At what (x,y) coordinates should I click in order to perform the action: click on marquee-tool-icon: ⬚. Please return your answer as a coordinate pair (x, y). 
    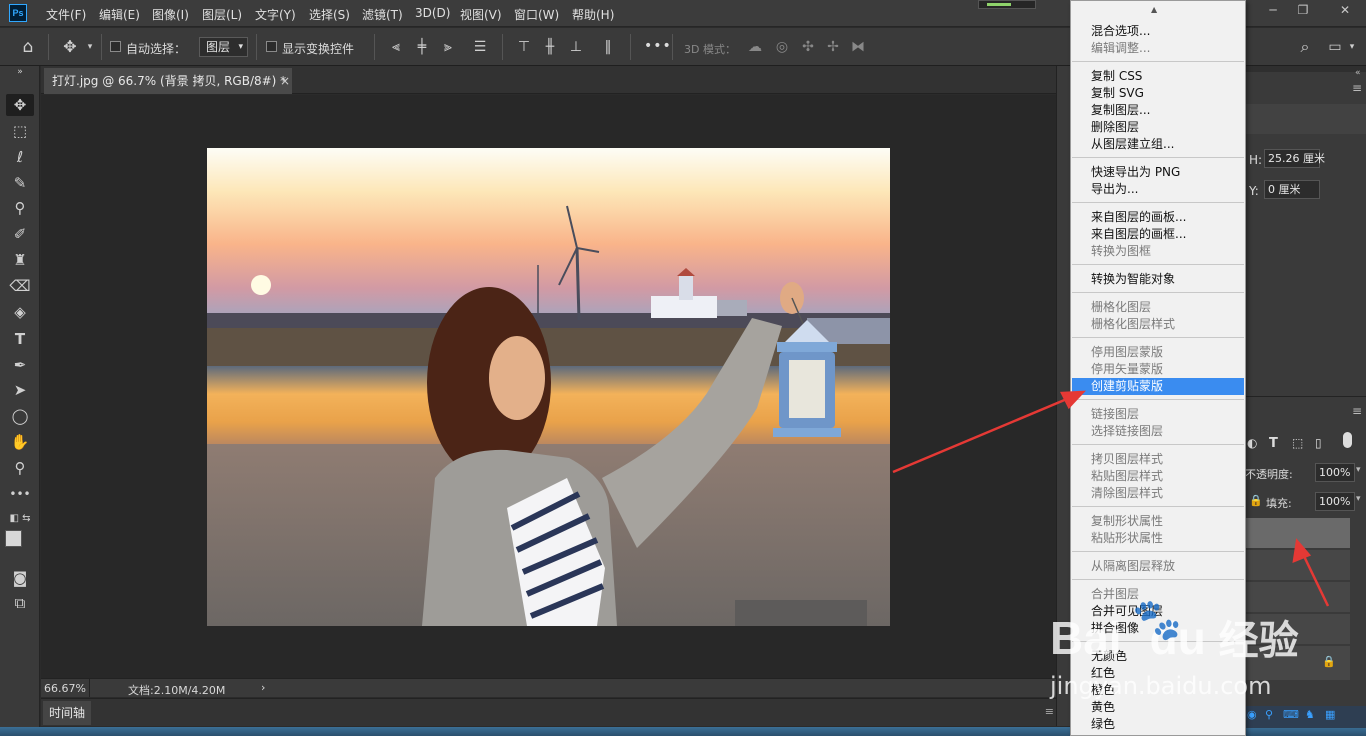
    Looking at the image, I should click on (20, 131).